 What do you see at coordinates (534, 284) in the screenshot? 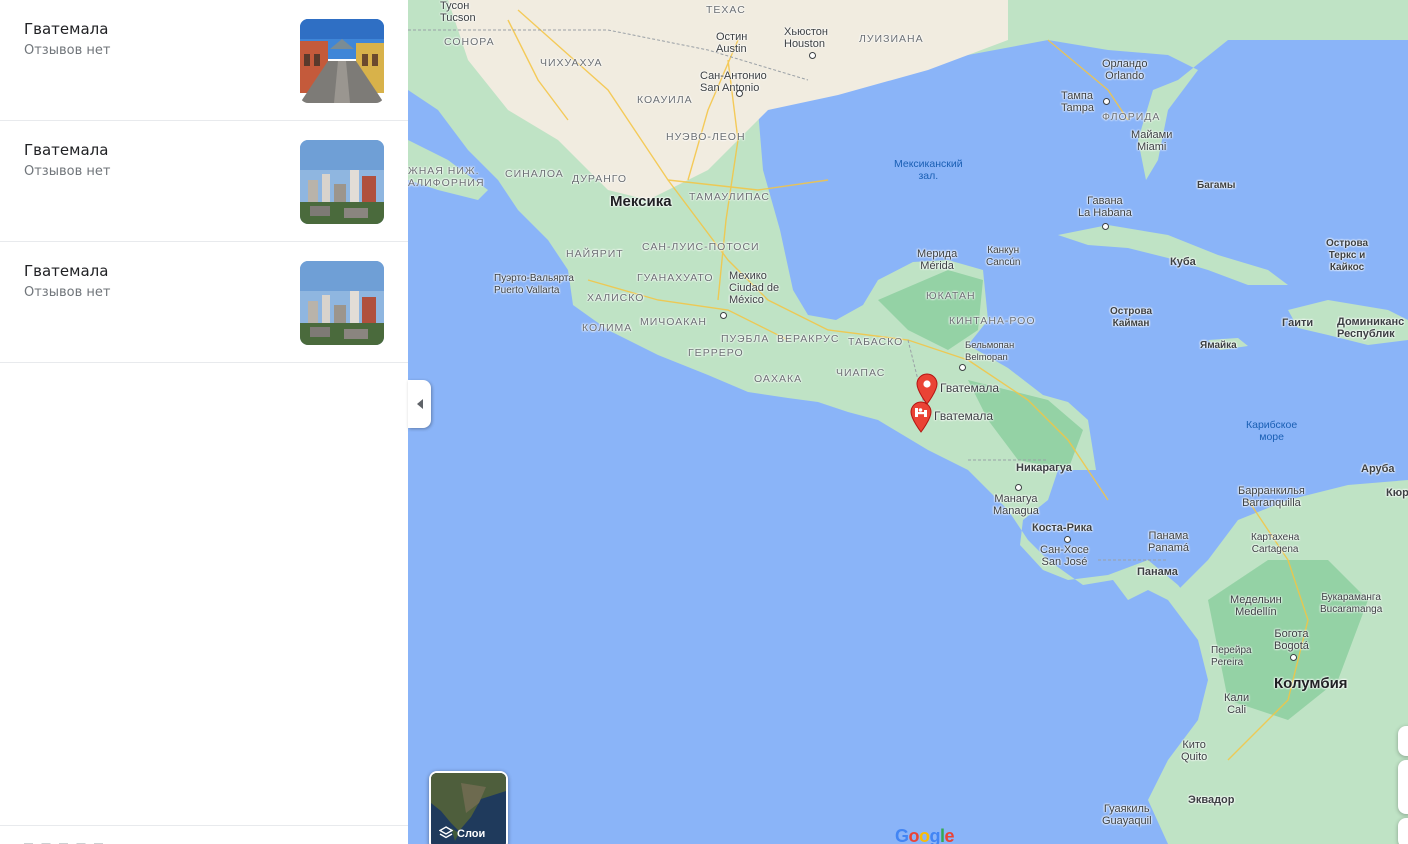
I see `map-label-city: Пуэрто-Вальярта Puerto Vallarta` at bounding box center [534, 284].